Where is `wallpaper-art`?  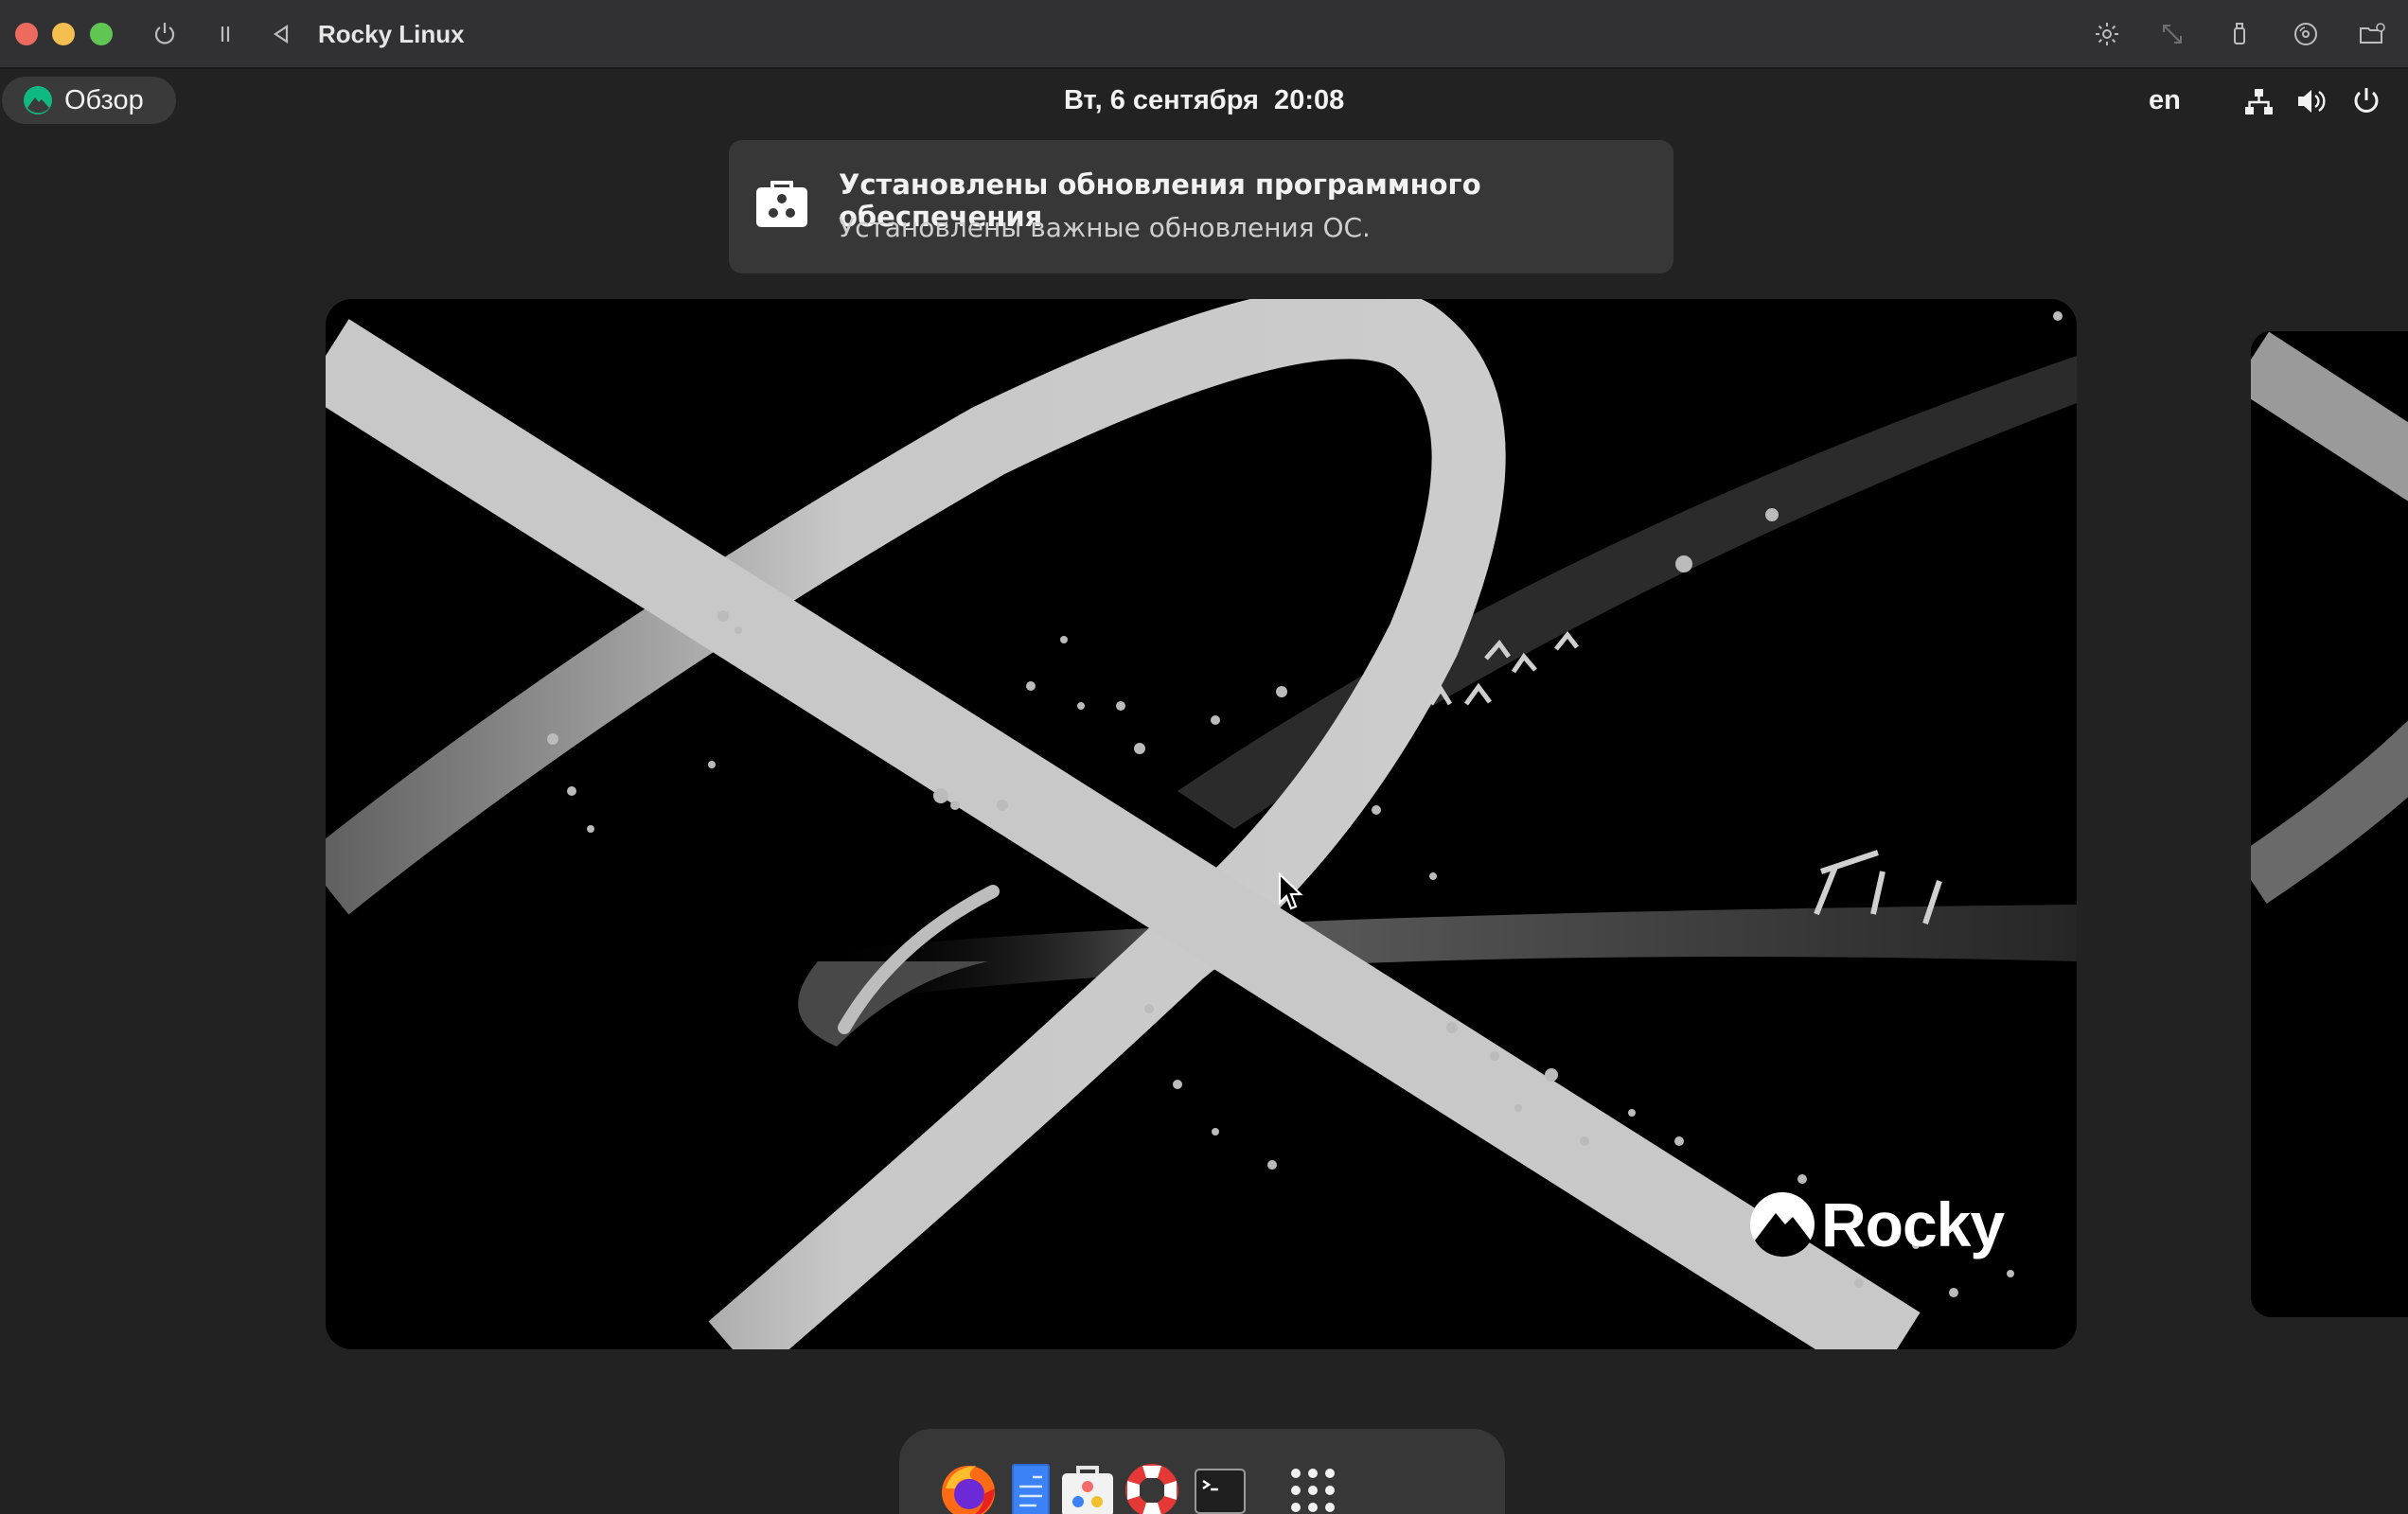
wallpaper-art is located at coordinates (2329, 824).